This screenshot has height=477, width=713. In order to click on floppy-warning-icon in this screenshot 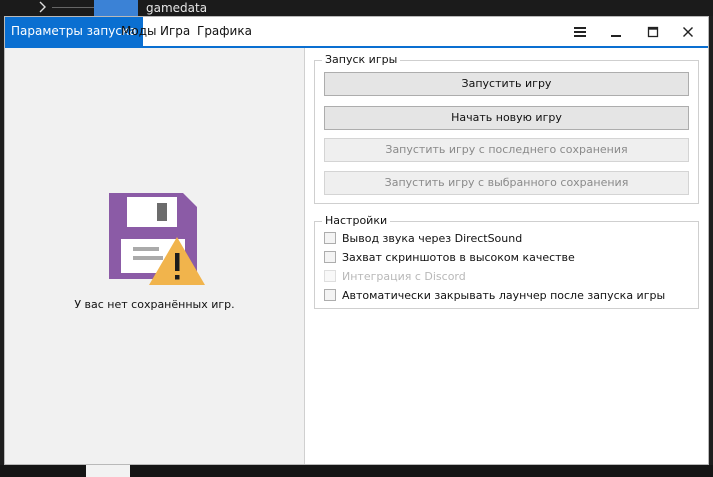, I will do `click(156, 239)`.